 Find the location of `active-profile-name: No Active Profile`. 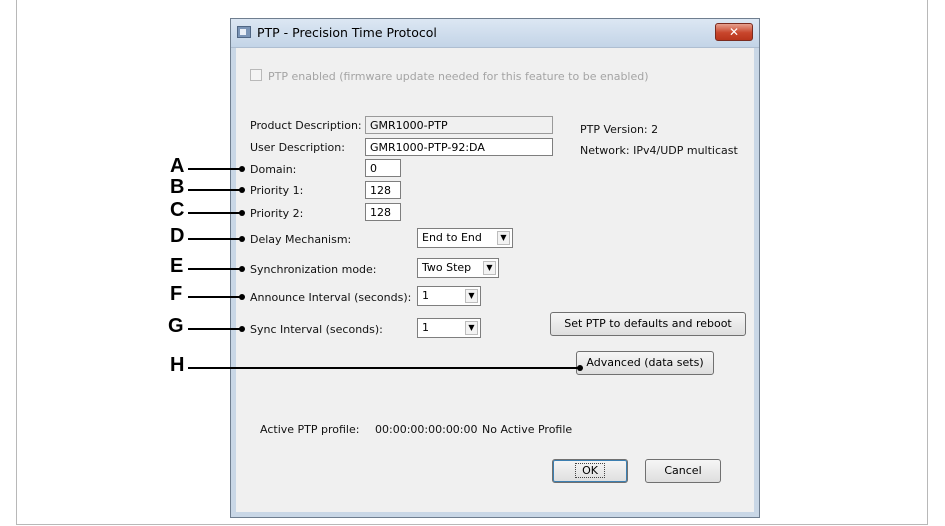

active-profile-name: No Active Profile is located at coordinates (527, 429).